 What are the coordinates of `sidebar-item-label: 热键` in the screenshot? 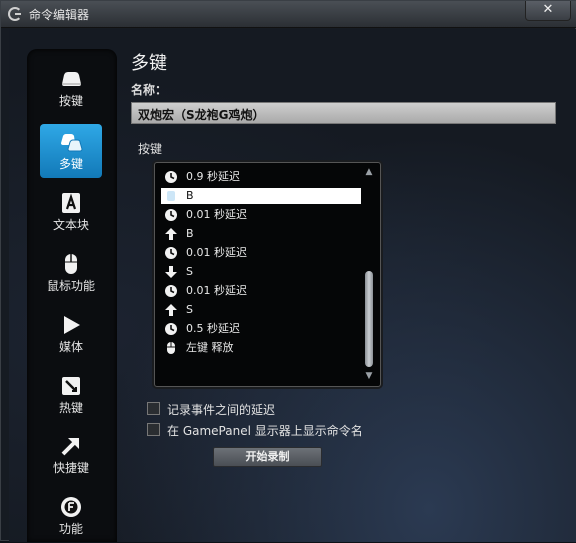 It's located at (70, 408).